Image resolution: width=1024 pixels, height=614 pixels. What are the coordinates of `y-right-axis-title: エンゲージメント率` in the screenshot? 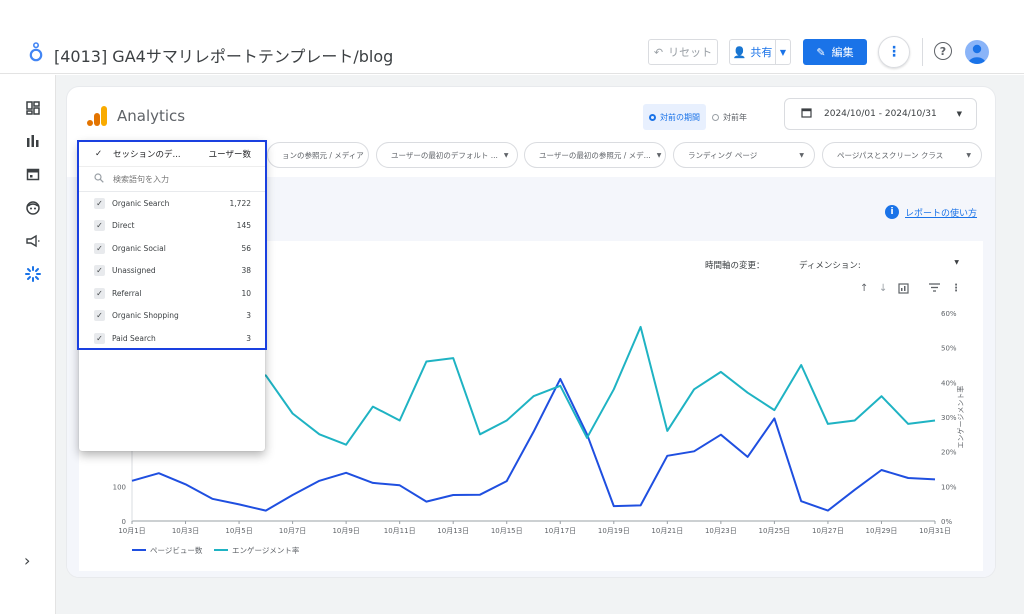 It's located at (960, 417).